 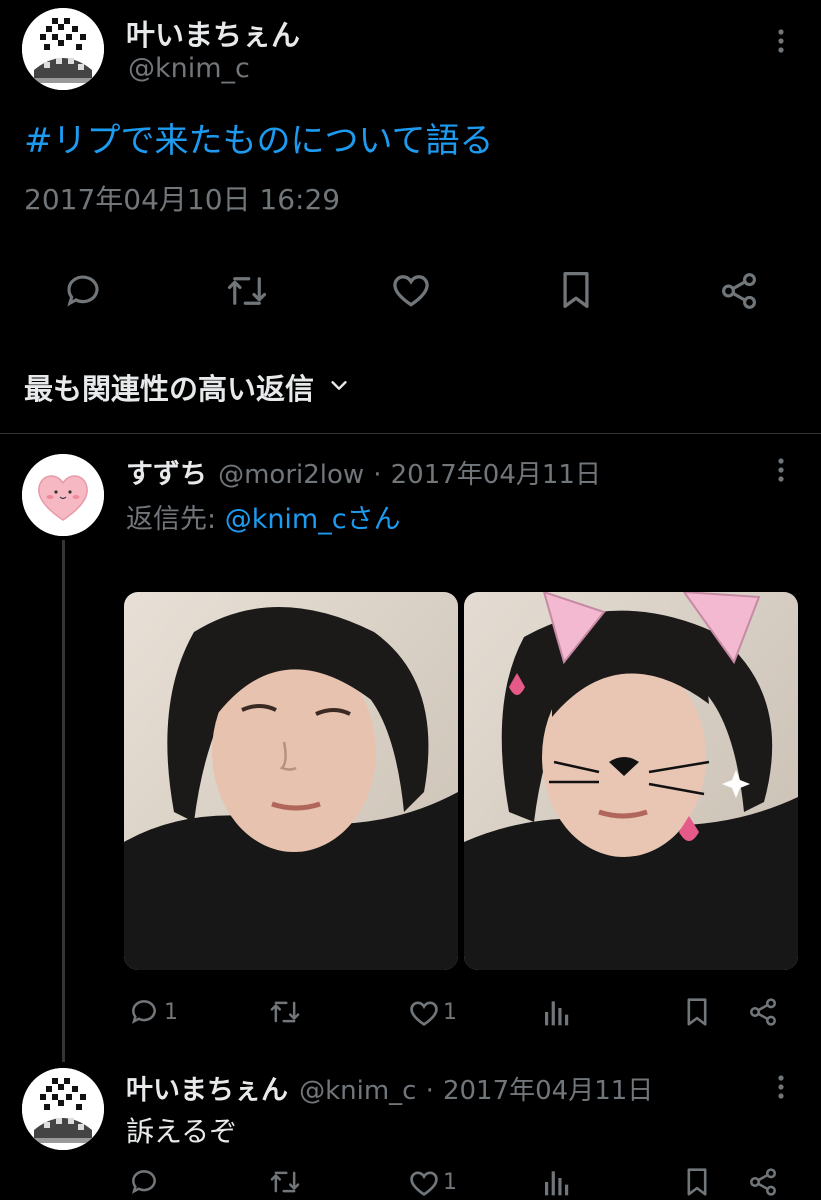 I want to click on reply-header: 叶いまちぇん @knim_c · 2017年04月11日, so click(x=389, y=1087).